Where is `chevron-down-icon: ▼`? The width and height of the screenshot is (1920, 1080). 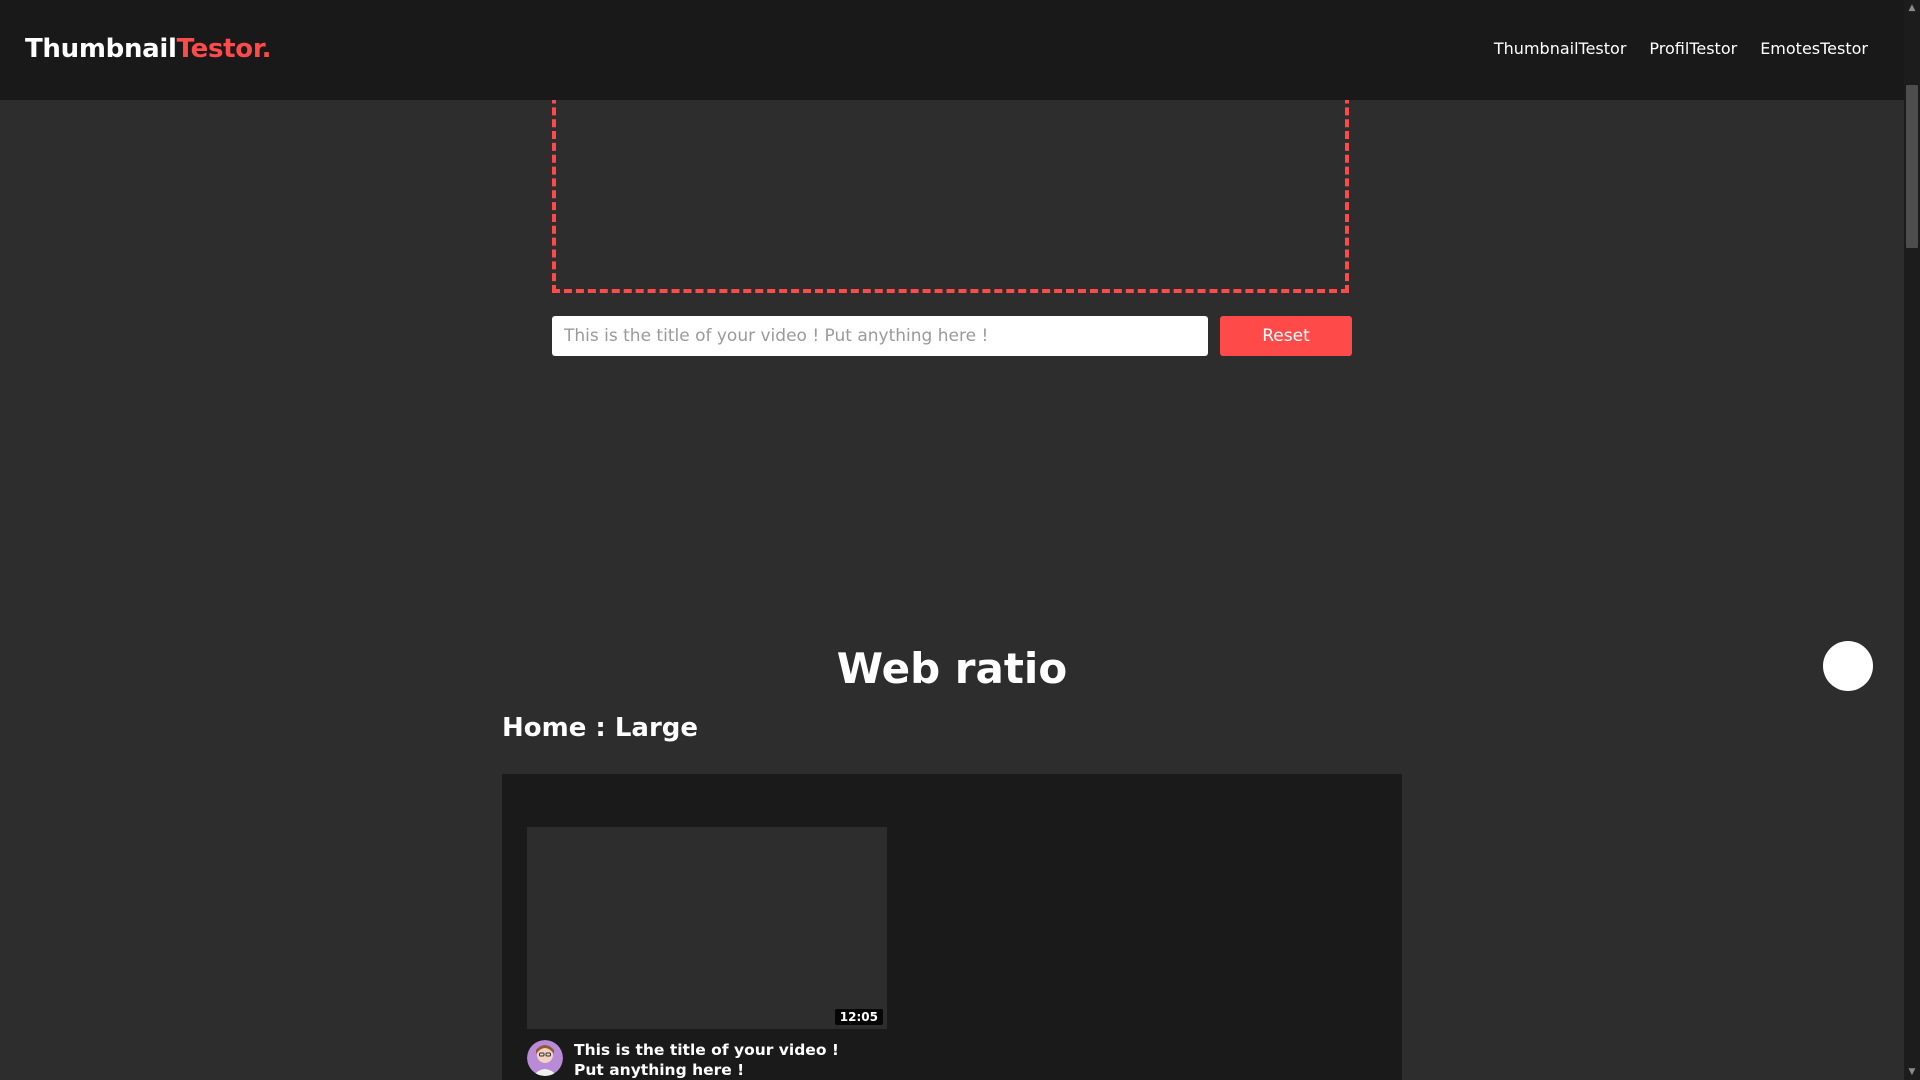
chevron-down-icon: ▼ is located at coordinates (1912, 1072).